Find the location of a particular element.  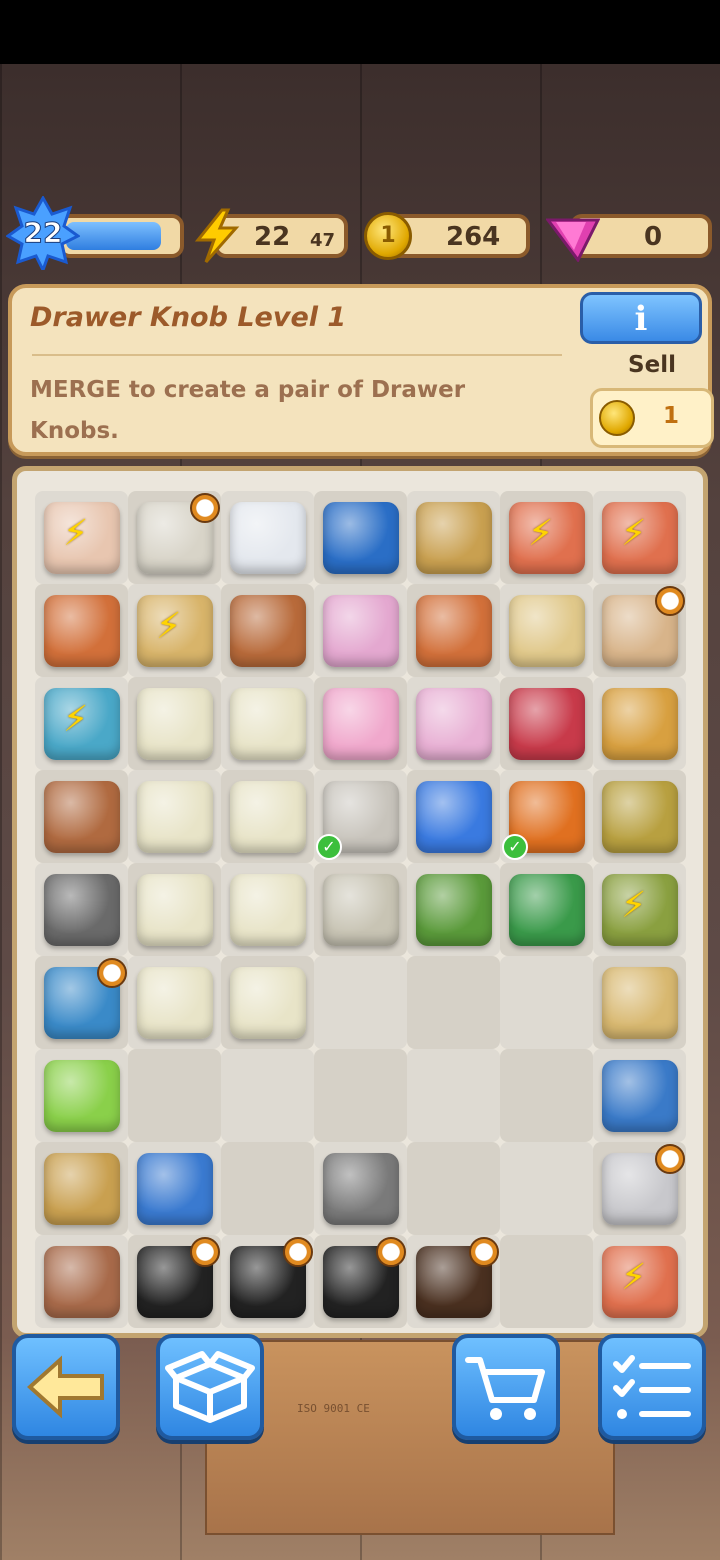

wooden-crate-icon: ⚡ is located at coordinates (174, 630).